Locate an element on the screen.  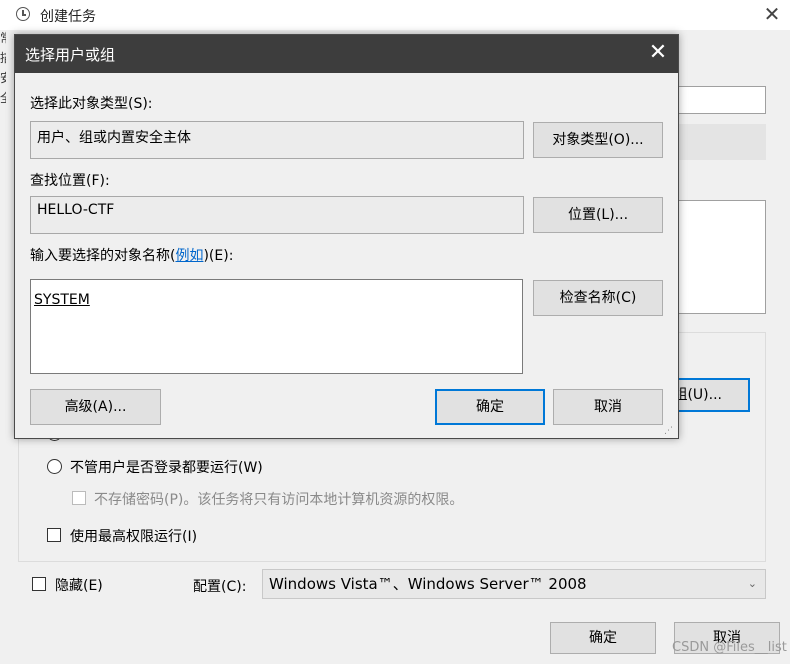
ok-button: 确定 is located at coordinates (490, 407).